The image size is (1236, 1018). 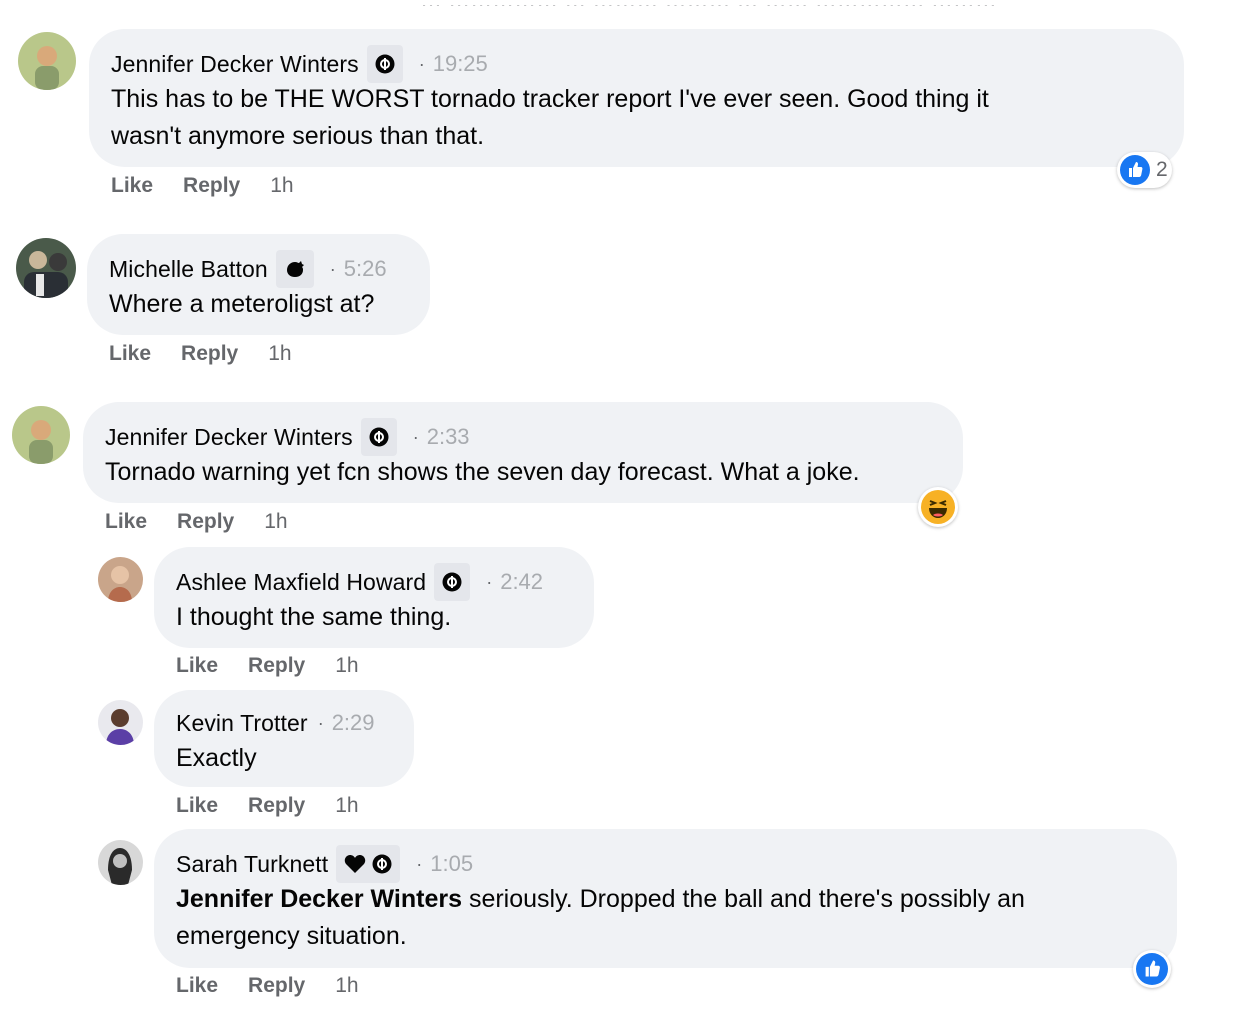 I want to click on comment-time: 2:29, so click(x=353, y=723).